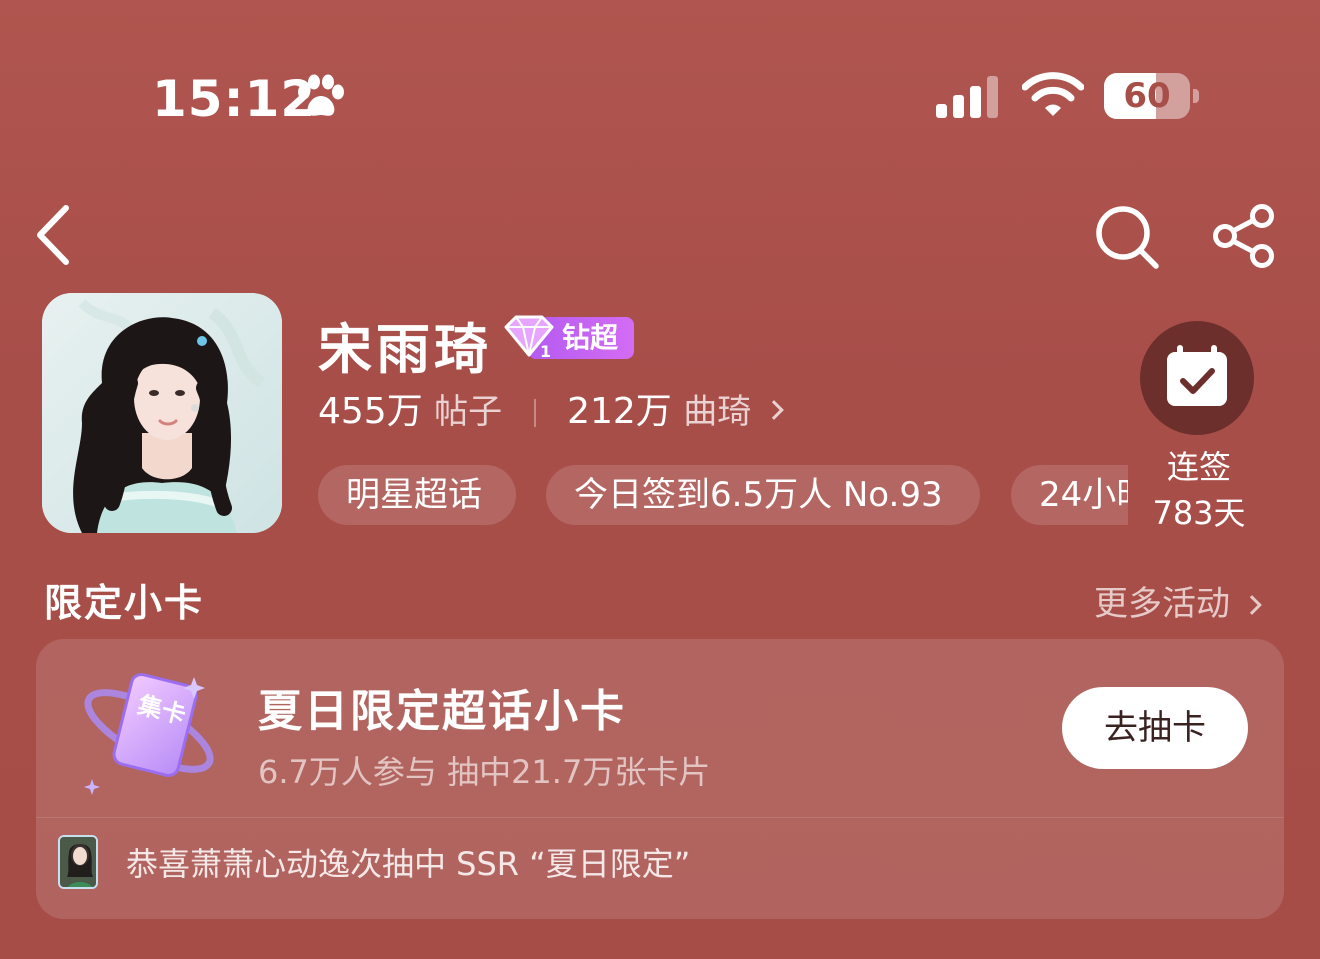 The height and width of the screenshot is (959, 1320). I want to click on diamond-icon: 1, so click(529, 338).